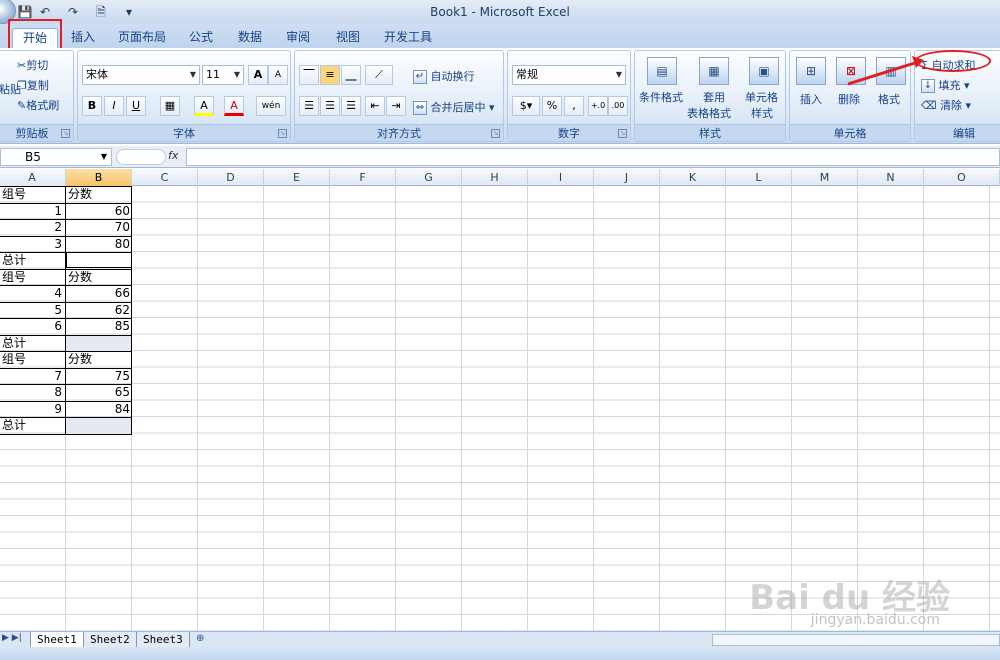  Describe the element at coordinates (282, 133) in the screenshot. I see `font-launcher-icon: ↘` at that location.